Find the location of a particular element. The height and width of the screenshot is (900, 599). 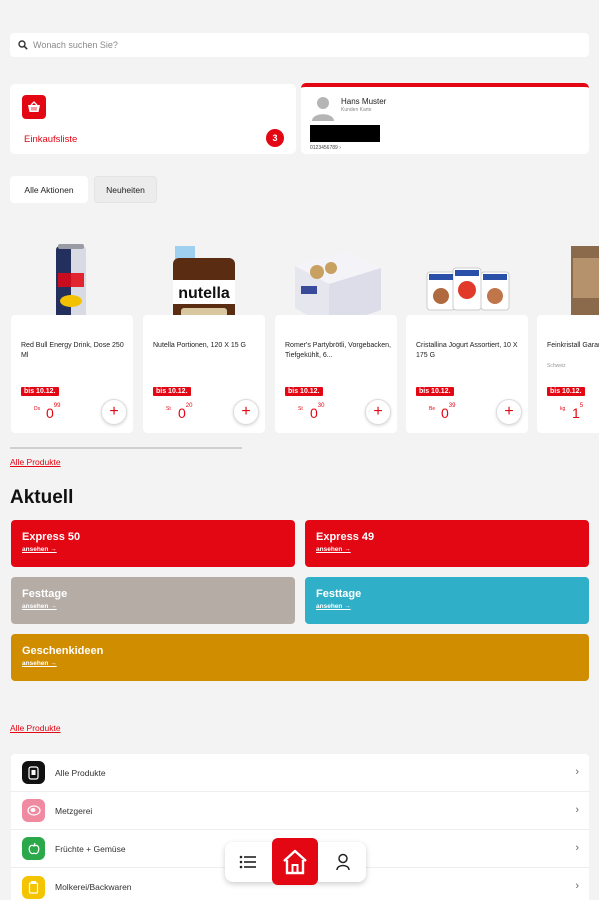

category-label: Alle Produkte is located at coordinates (80, 772).